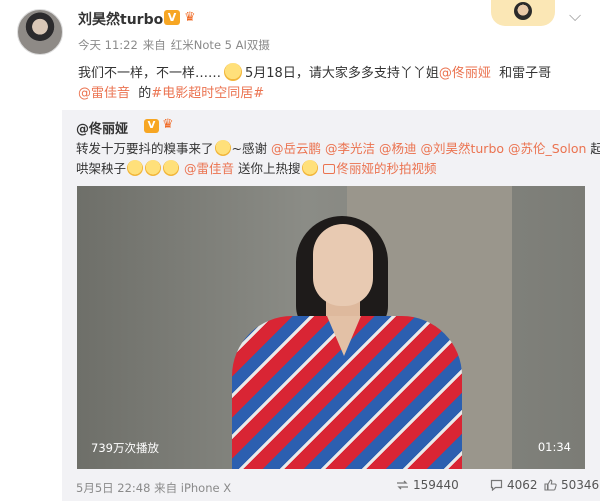  What do you see at coordinates (166, 488) in the screenshot?
I see `repost-source-prefix: 来自` at bounding box center [166, 488].